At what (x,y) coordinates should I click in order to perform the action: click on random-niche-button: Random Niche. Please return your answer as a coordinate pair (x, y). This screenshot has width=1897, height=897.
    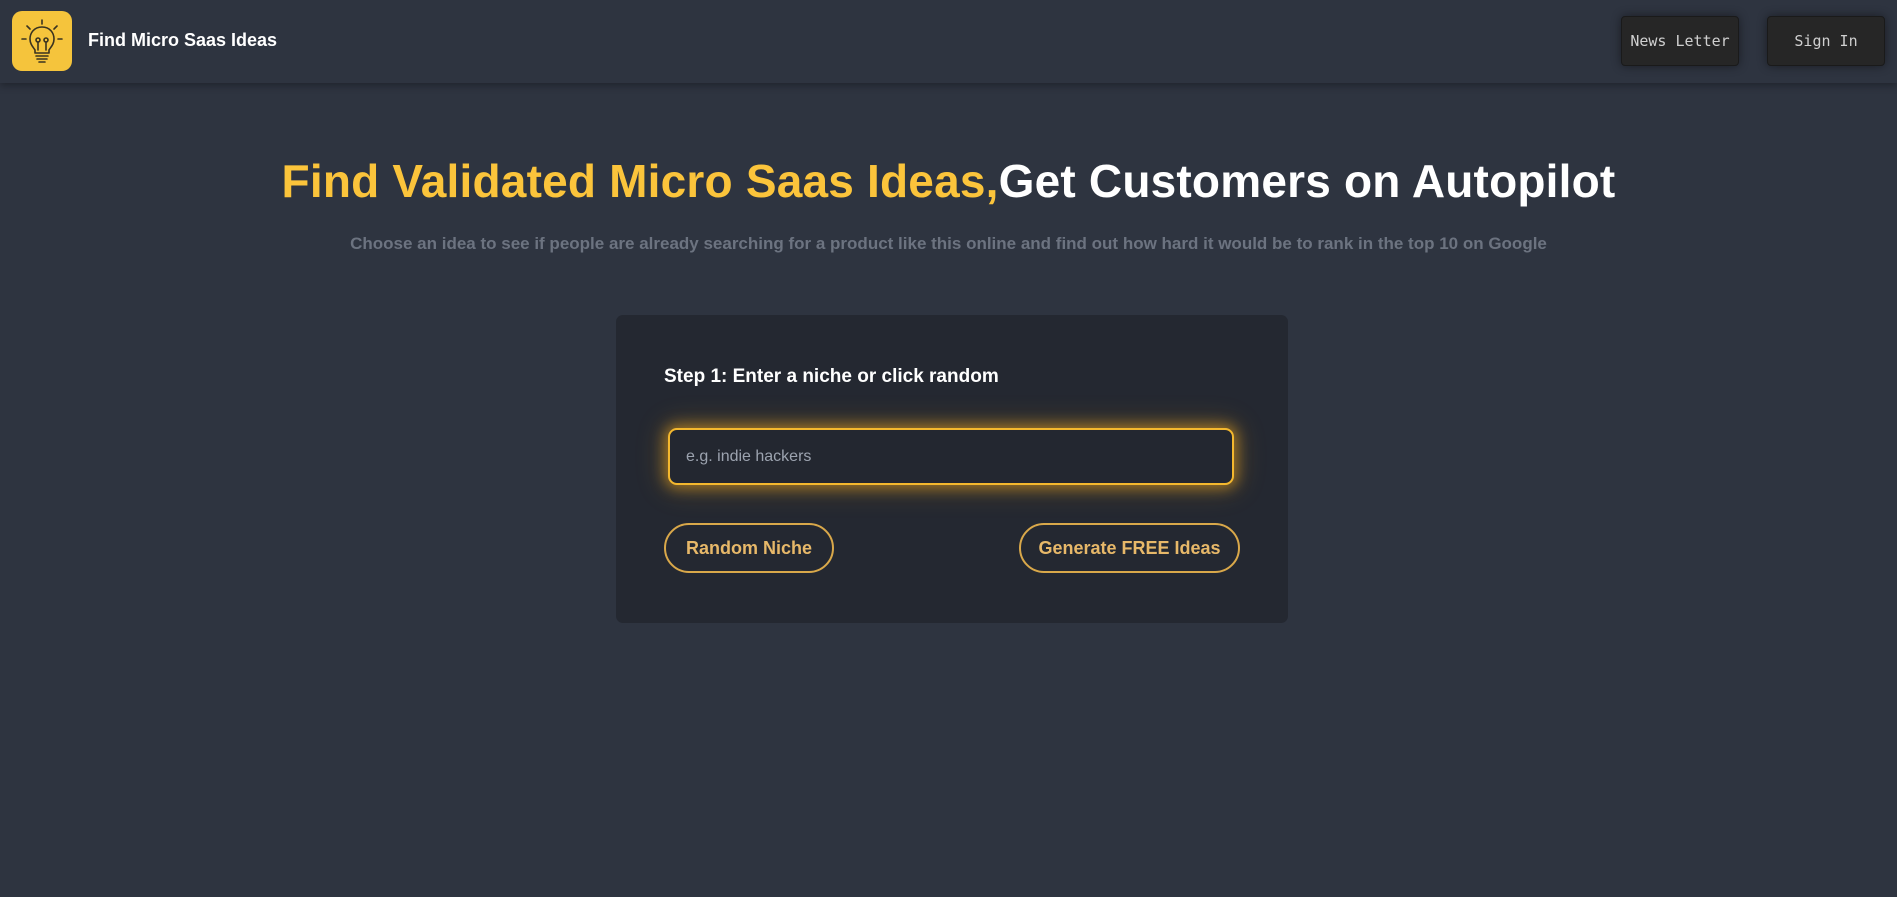
    Looking at the image, I should click on (749, 548).